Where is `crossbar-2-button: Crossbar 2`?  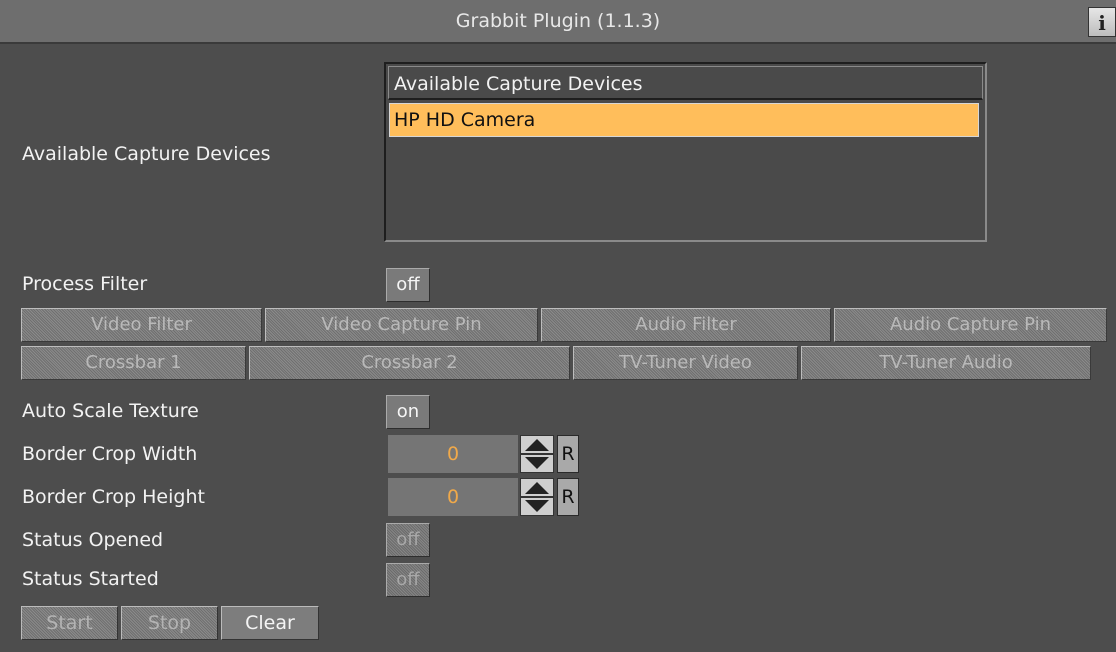 crossbar-2-button: Crossbar 2 is located at coordinates (409, 363).